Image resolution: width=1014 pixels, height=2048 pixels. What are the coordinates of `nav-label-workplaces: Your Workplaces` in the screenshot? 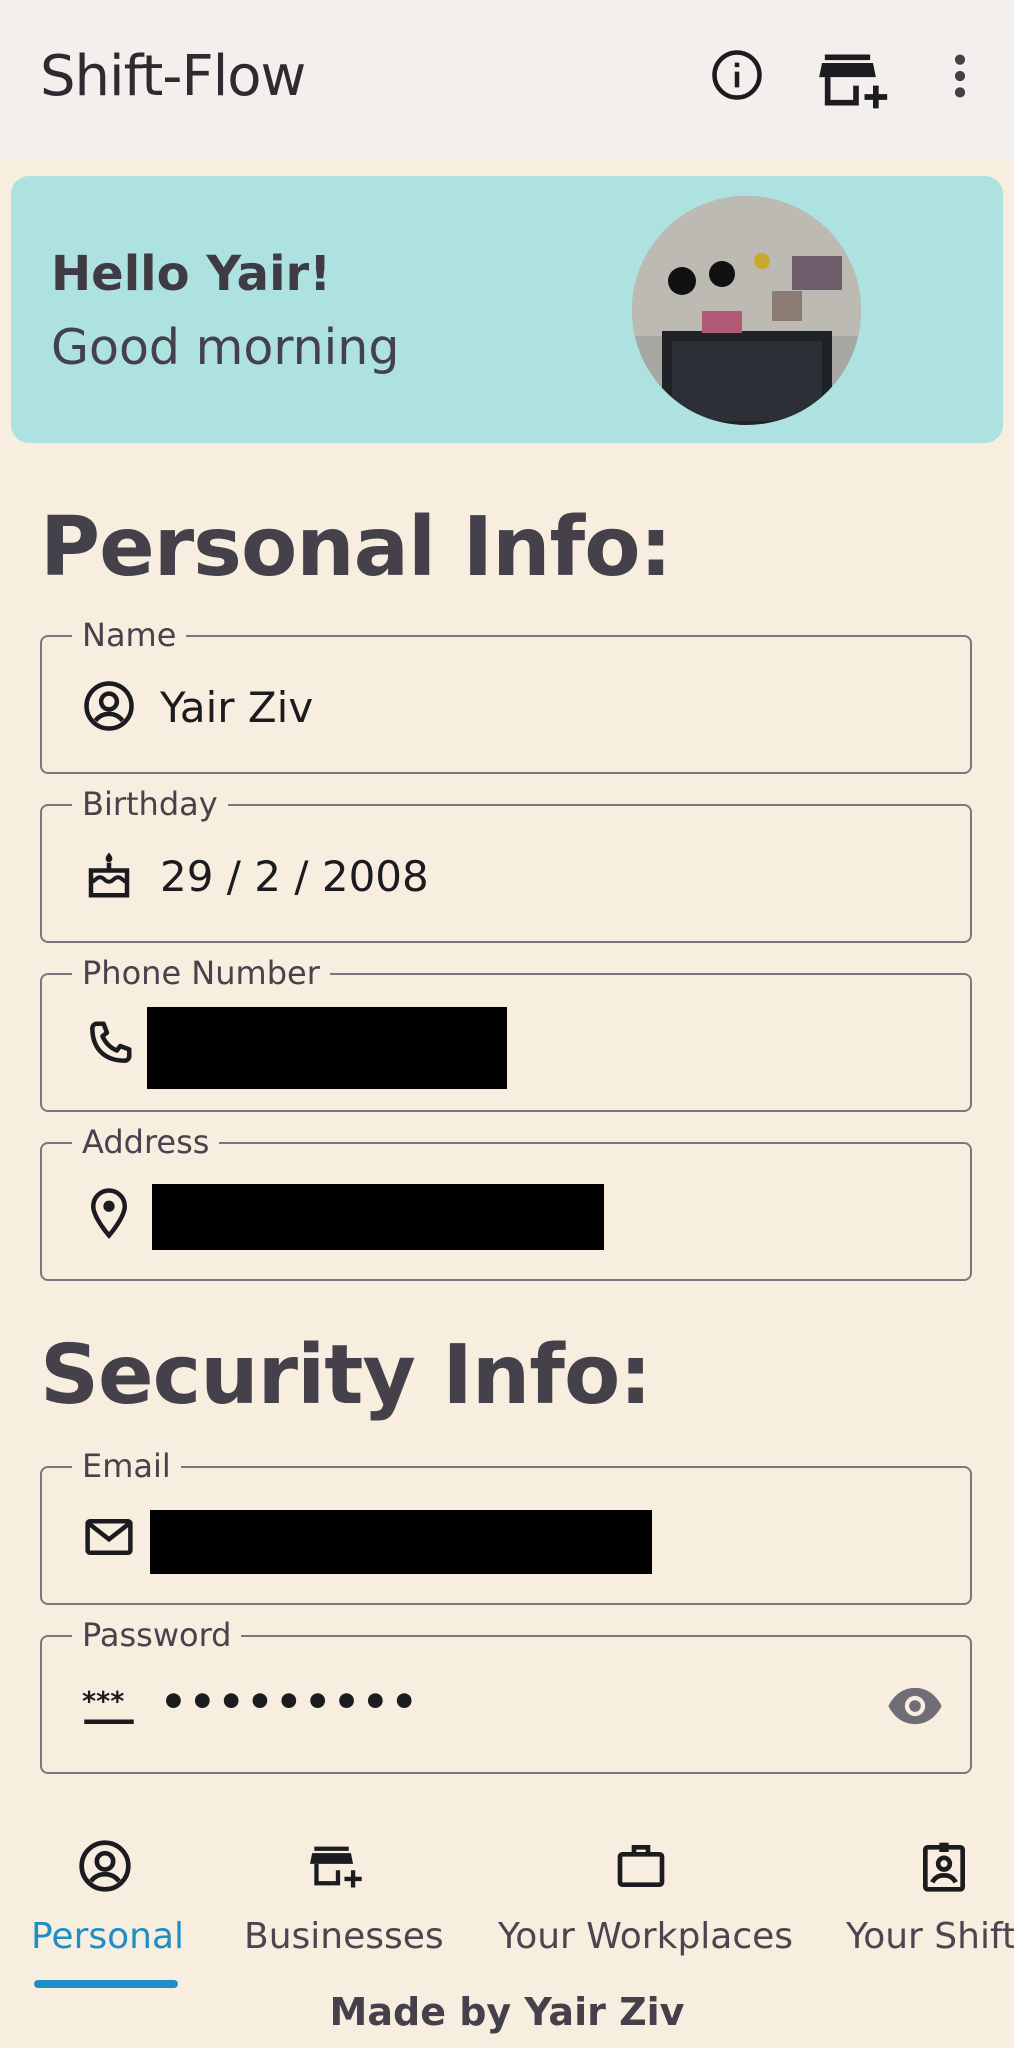 It's located at (646, 1936).